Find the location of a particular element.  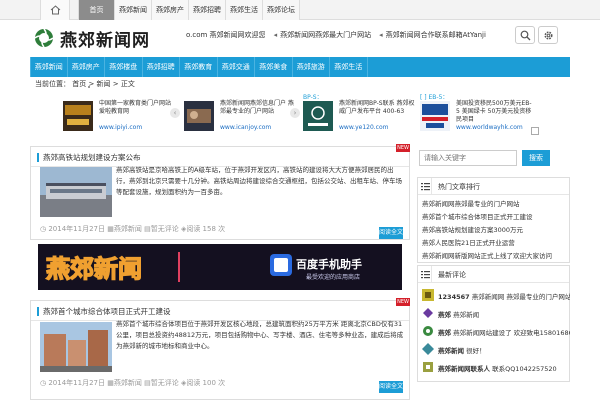

main-nav-item: 燕郊教育 is located at coordinates (199, 67).